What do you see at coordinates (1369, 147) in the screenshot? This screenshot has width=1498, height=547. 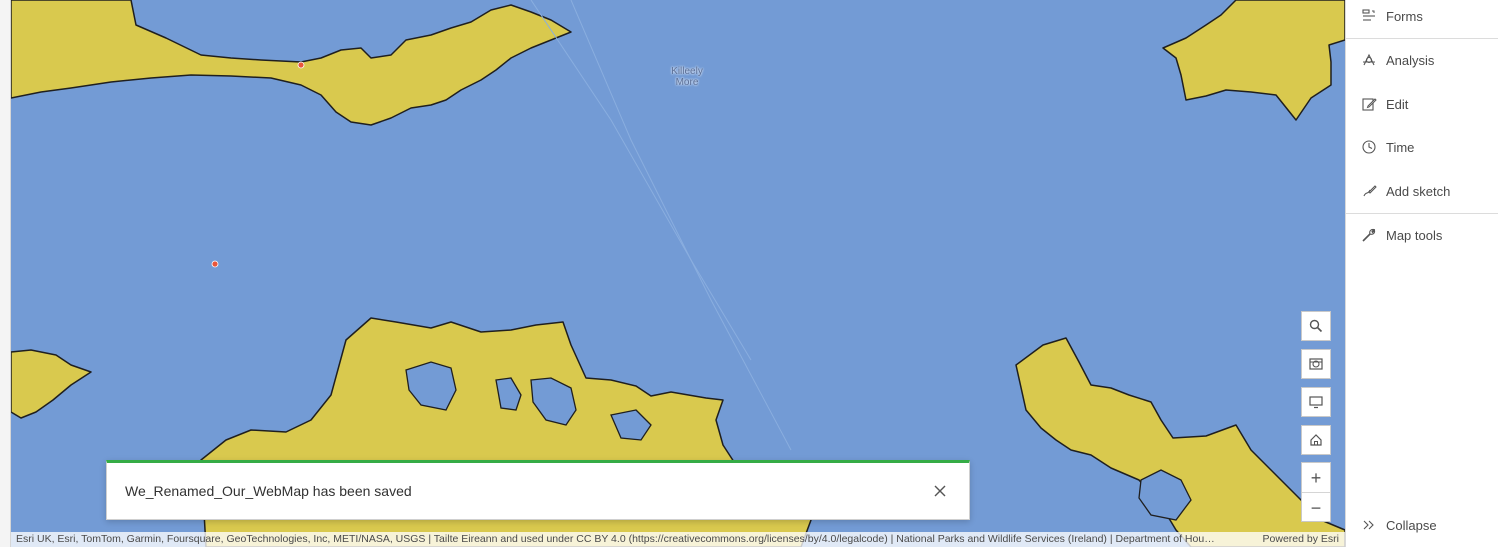 I see `clock-icon` at bounding box center [1369, 147].